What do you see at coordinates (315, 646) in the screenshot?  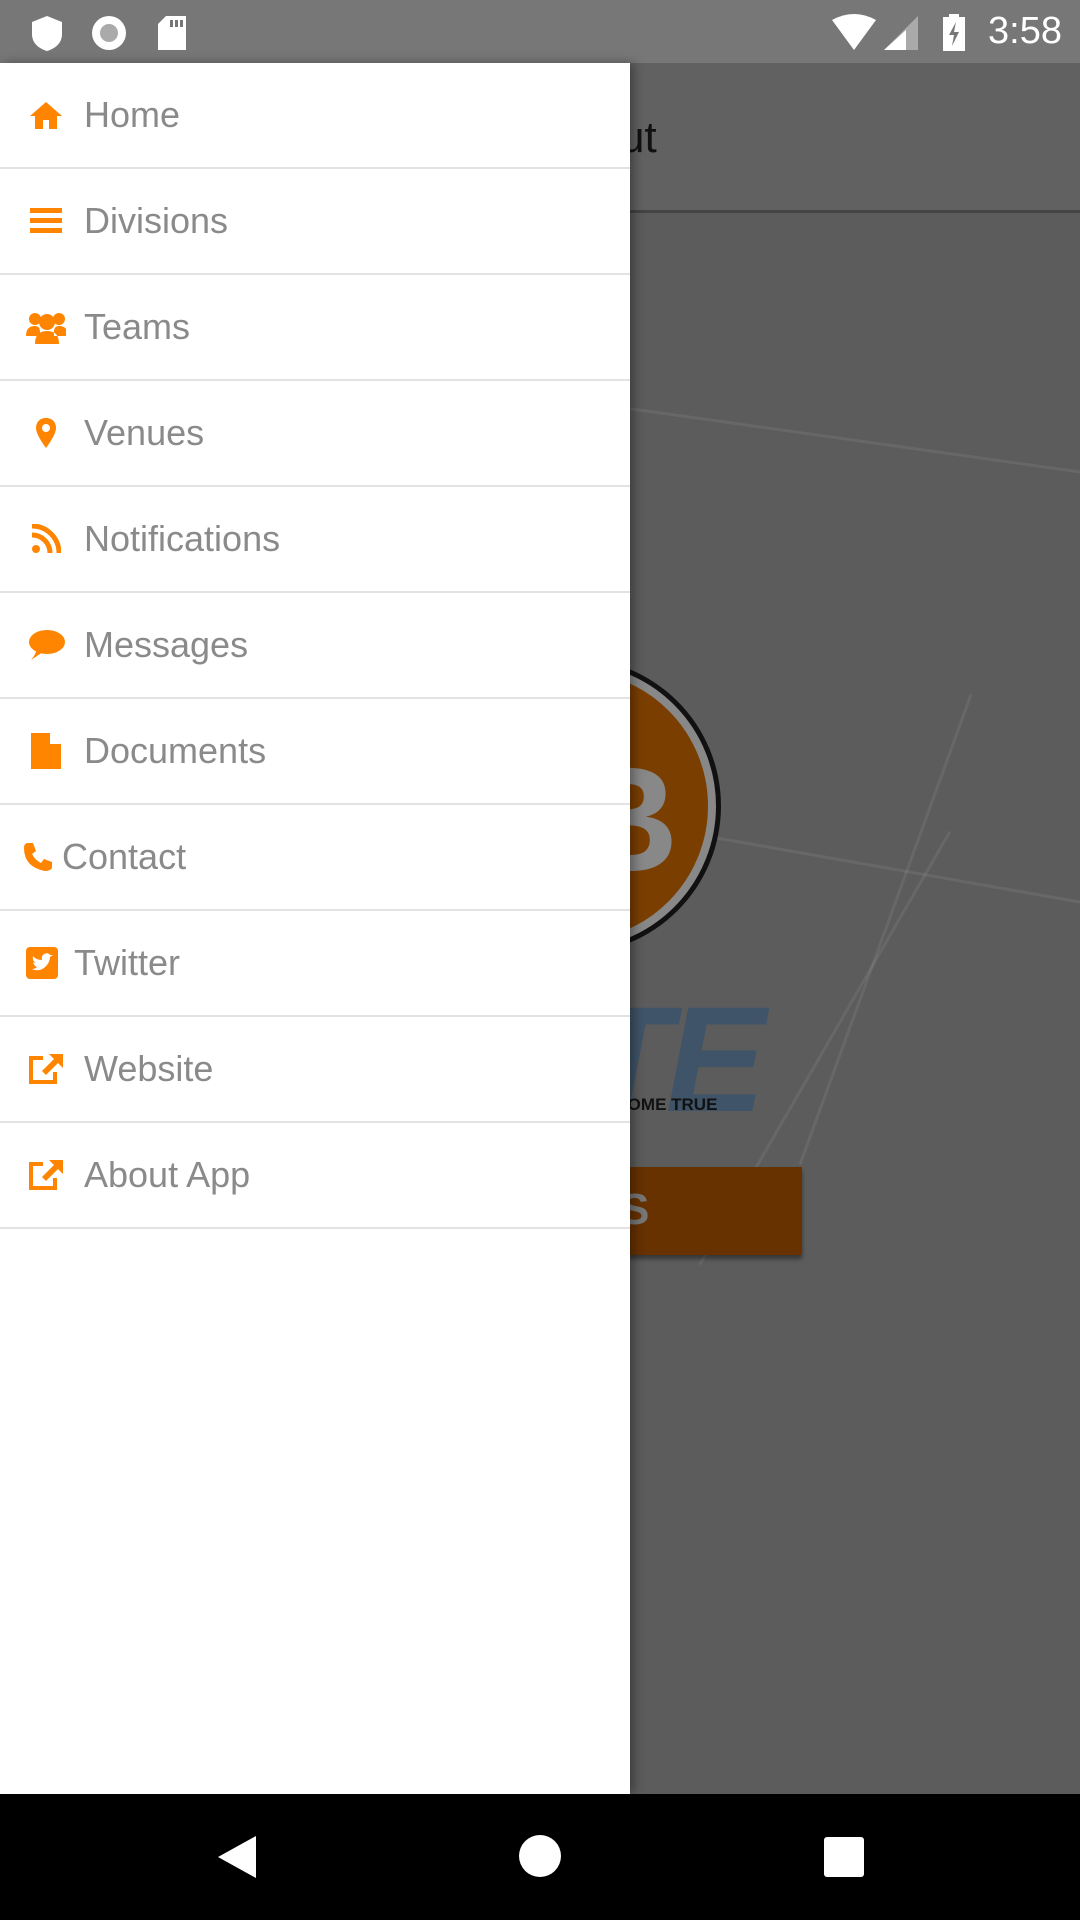 I see `drawer-item-messages: Messages` at bounding box center [315, 646].